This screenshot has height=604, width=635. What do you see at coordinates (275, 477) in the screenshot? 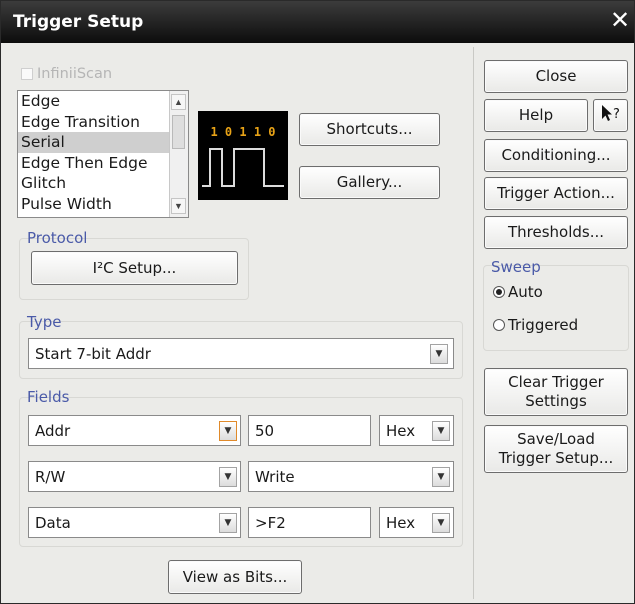
I see `rw-value: Write` at bounding box center [275, 477].